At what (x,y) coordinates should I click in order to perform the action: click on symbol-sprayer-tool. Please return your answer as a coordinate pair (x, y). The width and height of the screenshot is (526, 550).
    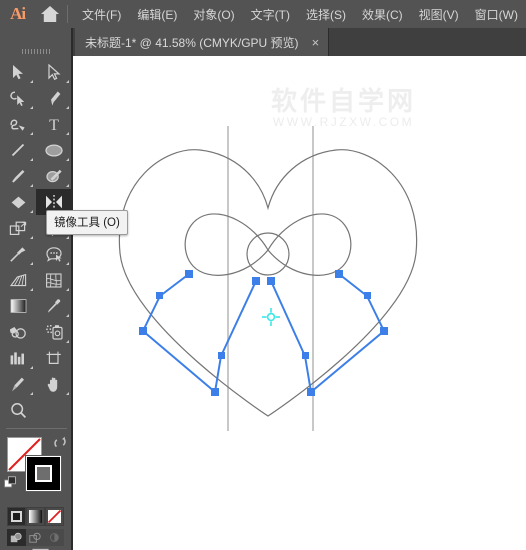
    Looking at the image, I should click on (54, 332).